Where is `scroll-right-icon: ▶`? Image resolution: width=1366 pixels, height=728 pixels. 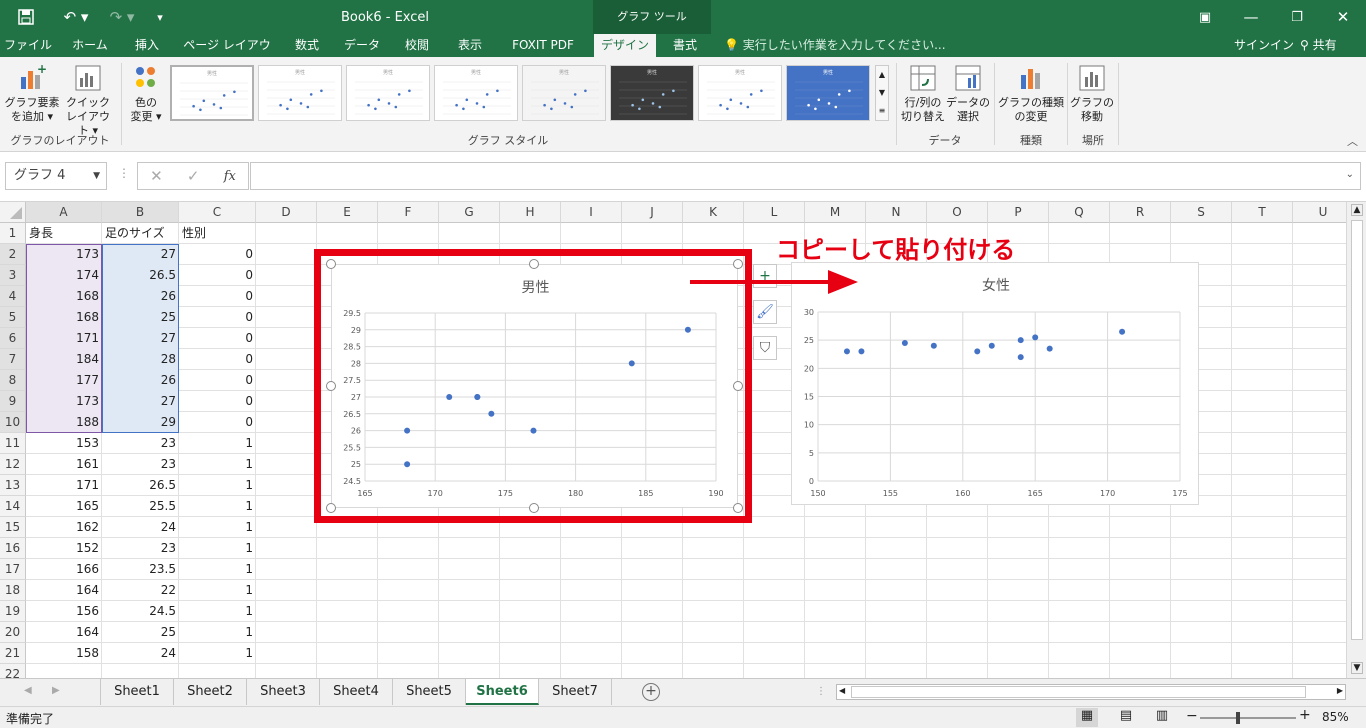
scroll-right-icon: ▶ is located at coordinates (1340, 690).